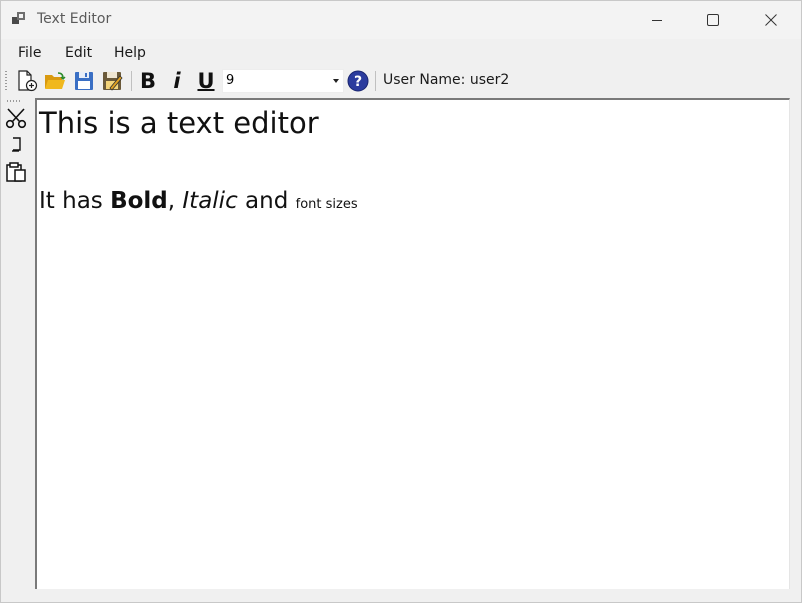 The height and width of the screenshot is (603, 802). I want to click on side-toolbar, so click(17, 349).